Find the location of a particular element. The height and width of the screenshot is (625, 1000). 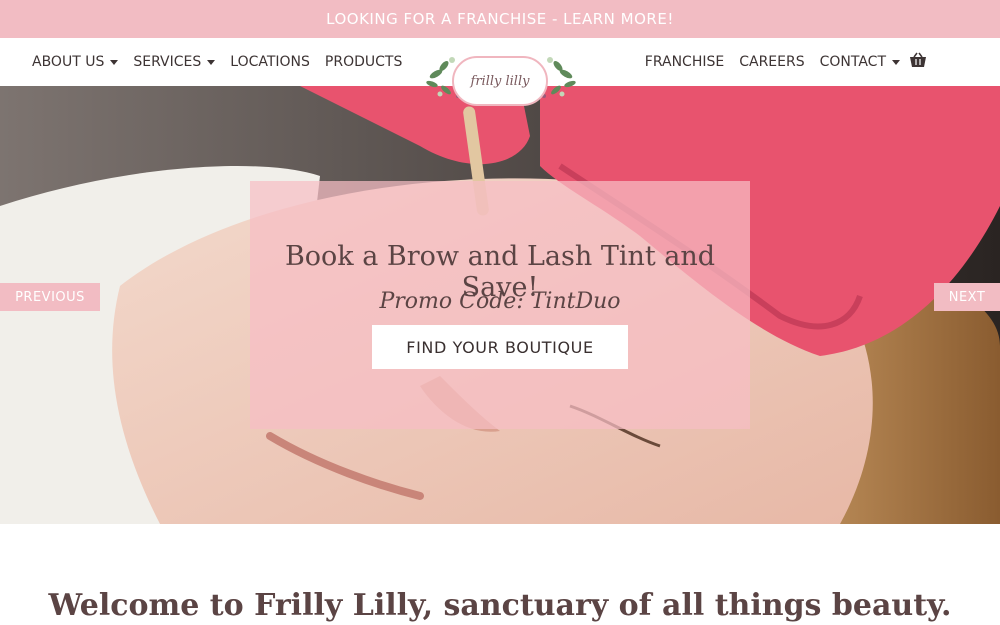

nav-item-locations: LOCATIONS is located at coordinates (270, 62).